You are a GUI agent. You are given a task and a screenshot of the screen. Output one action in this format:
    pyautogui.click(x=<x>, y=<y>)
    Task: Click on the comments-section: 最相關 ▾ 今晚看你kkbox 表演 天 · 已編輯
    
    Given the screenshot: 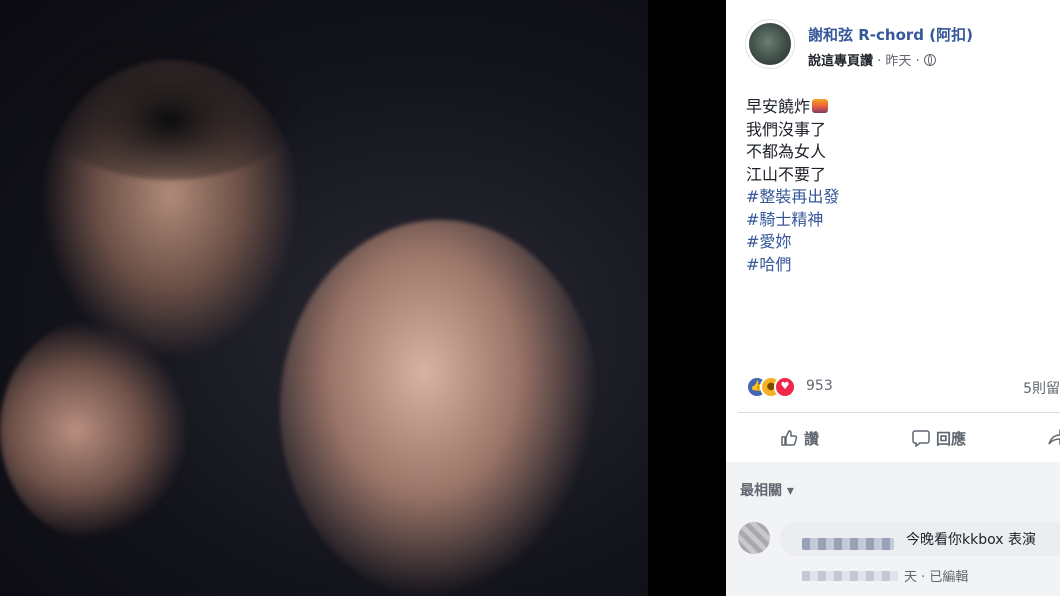 What is the action you would take?
    pyautogui.click(x=893, y=529)
    